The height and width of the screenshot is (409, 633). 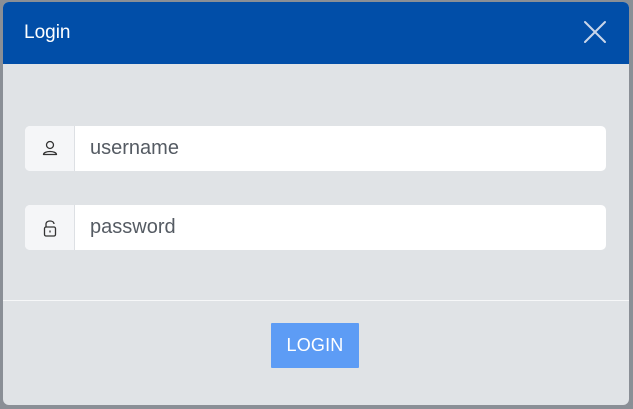 I want to click on password-addon, so click(x=50, y=227).